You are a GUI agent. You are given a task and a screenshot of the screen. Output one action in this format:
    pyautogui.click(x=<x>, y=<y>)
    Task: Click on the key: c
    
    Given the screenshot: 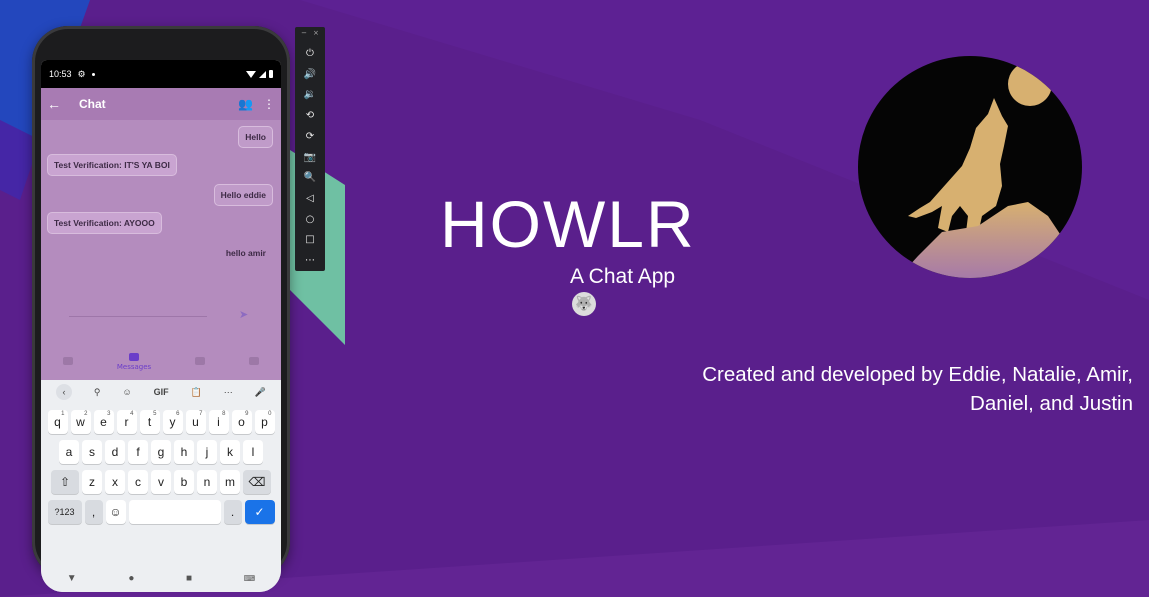 What is the action you would take?
    pyautogui.click(x=138, y=482)
    